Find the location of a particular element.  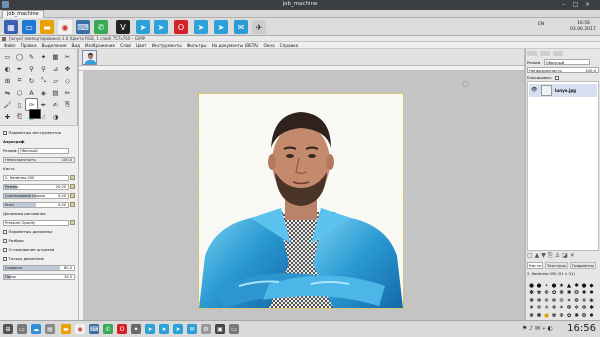

menu-edit: Правка is located at coordinates (29, 45).